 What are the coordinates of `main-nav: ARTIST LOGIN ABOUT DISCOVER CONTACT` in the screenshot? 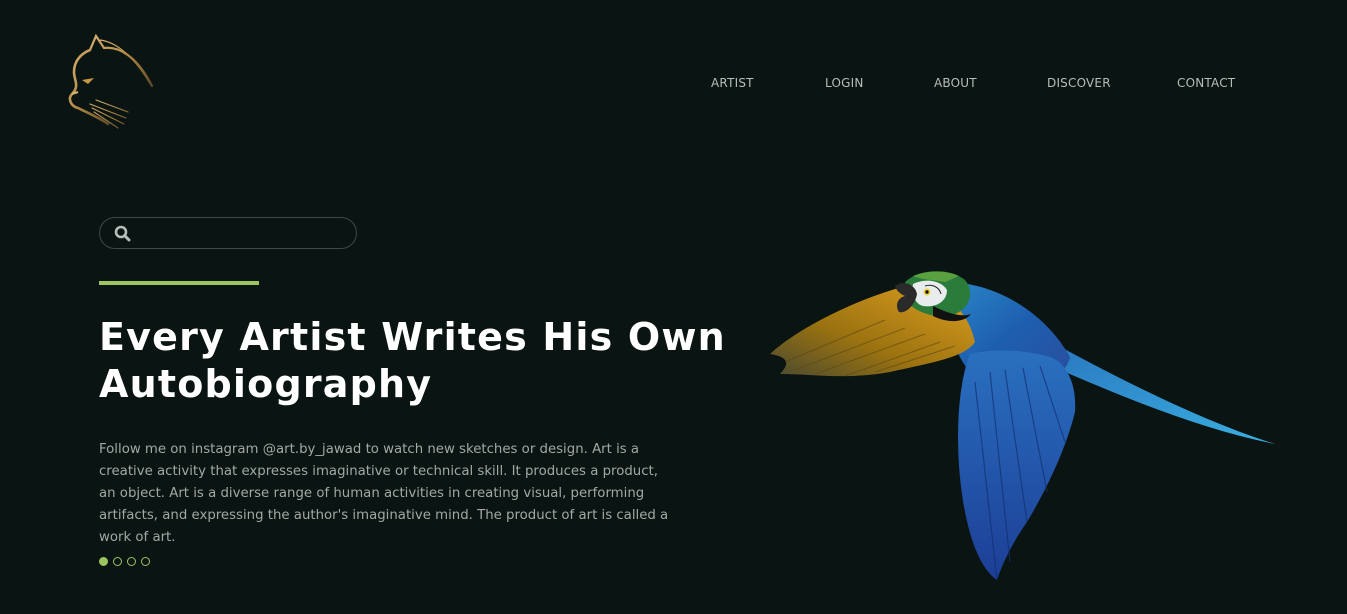 It's located at (673, 84).